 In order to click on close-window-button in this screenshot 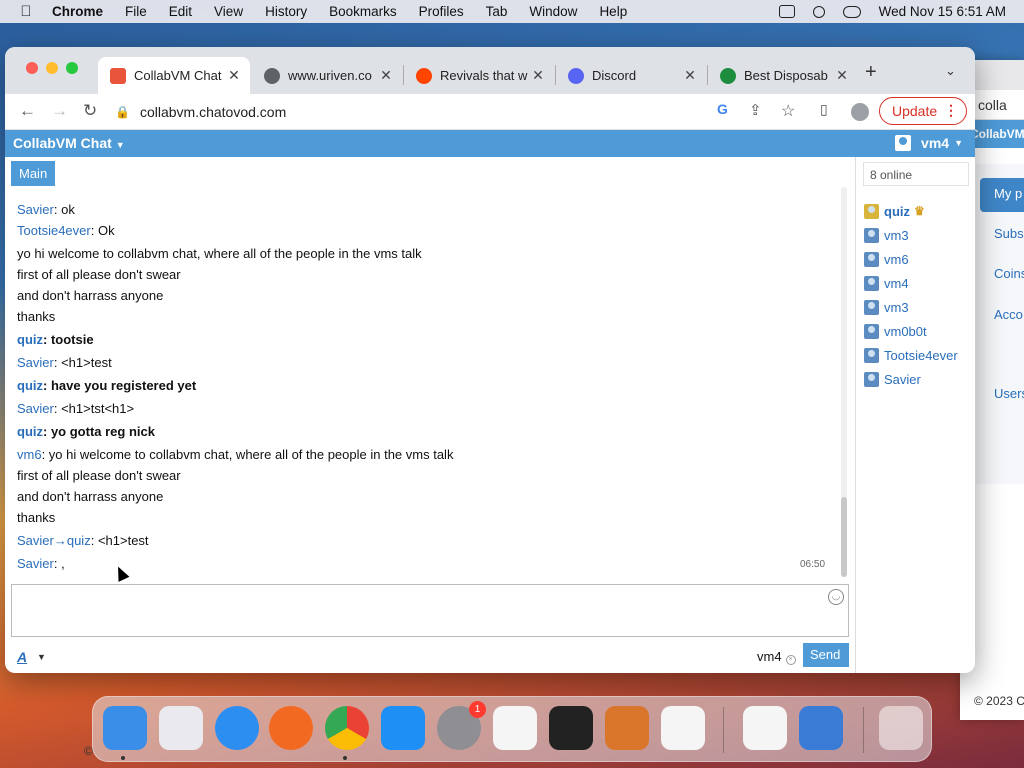, I will do `click(32, 68)`.